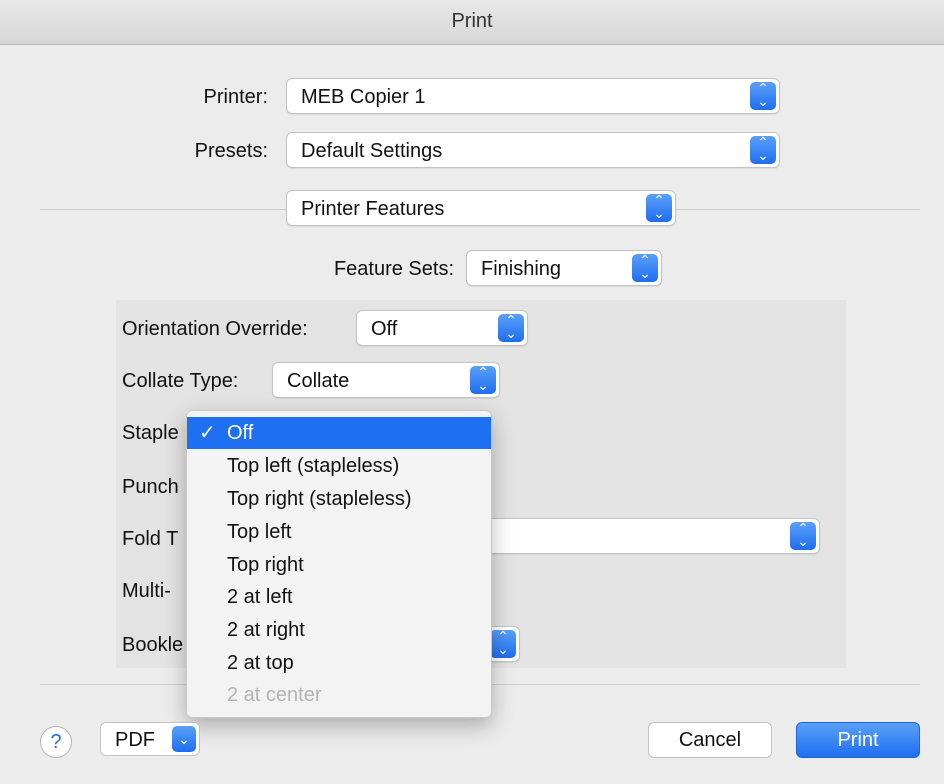  I want to click on collate-type-value: Collate, so click(318, 381).